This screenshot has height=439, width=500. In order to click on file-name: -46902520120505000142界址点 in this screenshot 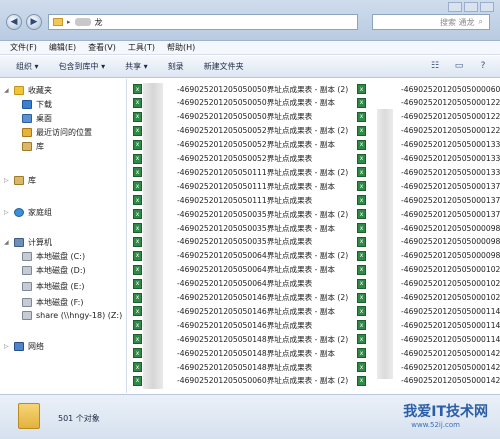, I will do `click(450, 381)`.